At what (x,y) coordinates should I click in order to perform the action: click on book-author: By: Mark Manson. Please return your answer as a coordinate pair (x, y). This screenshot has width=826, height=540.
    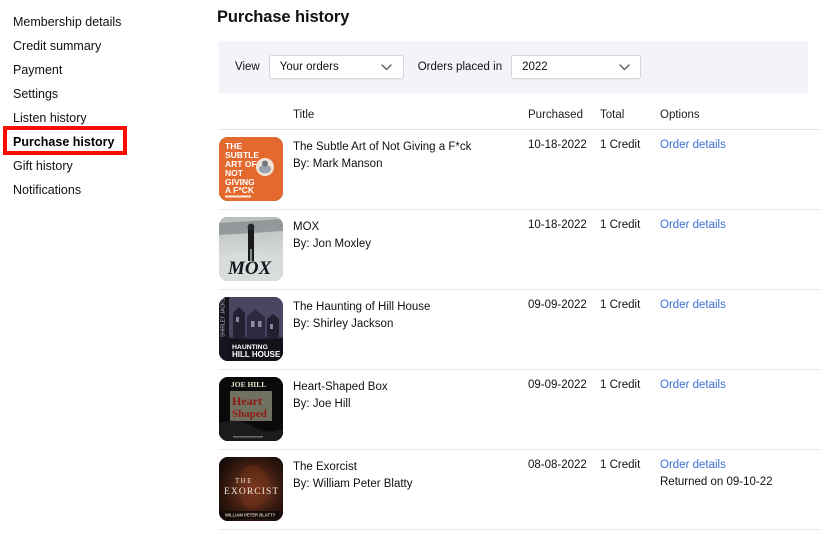
    Looking at the image, I should click on (338, 163).